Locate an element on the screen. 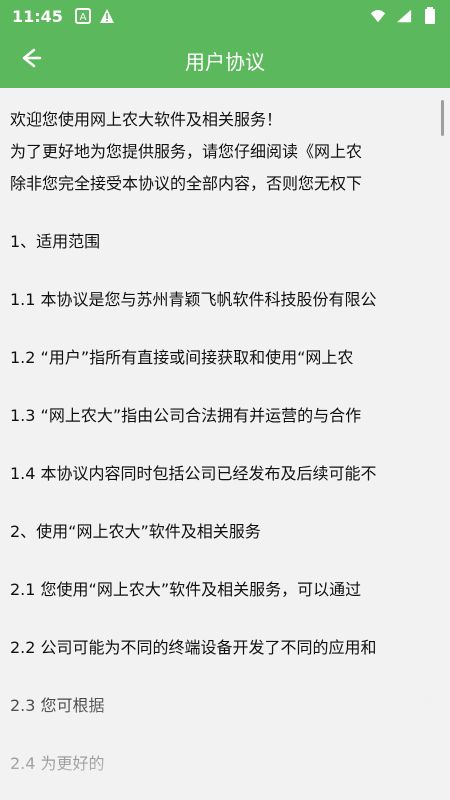 The height and width of the screenshot is (800, 450). a-box-icon: A is located at coordinates (82, 16).